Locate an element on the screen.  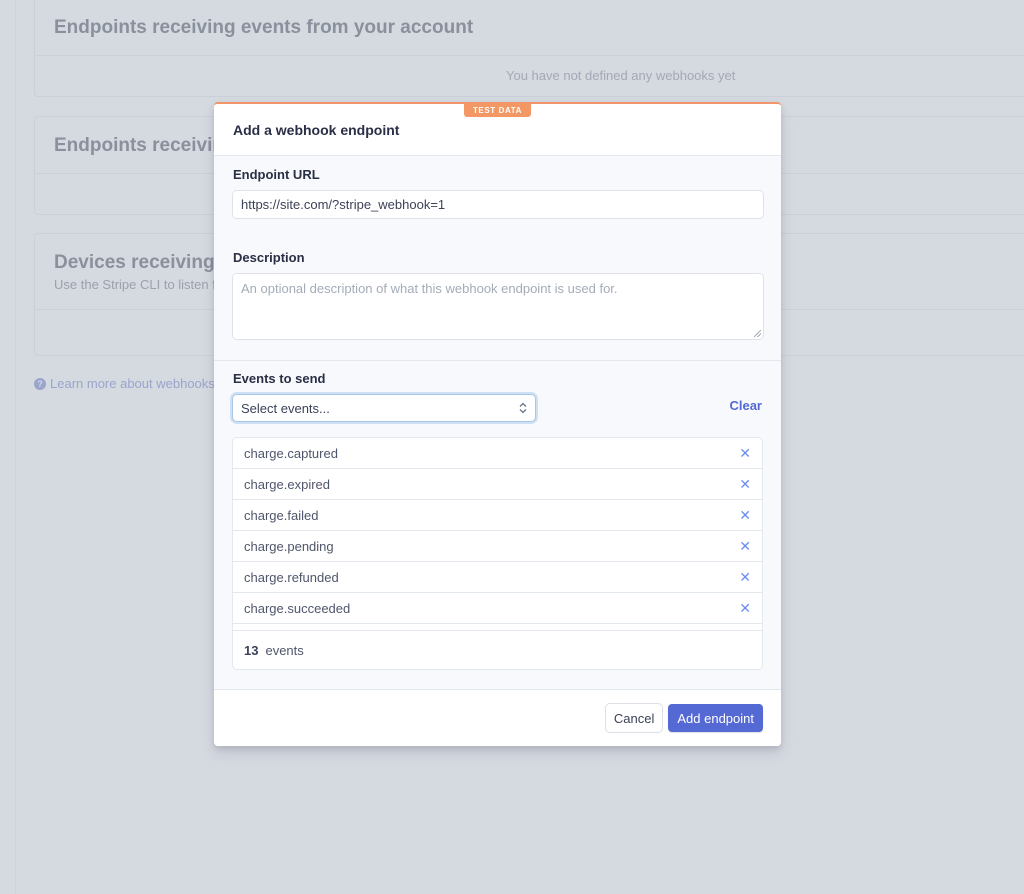
events-count-label: events is located at coordinates (284, 650).